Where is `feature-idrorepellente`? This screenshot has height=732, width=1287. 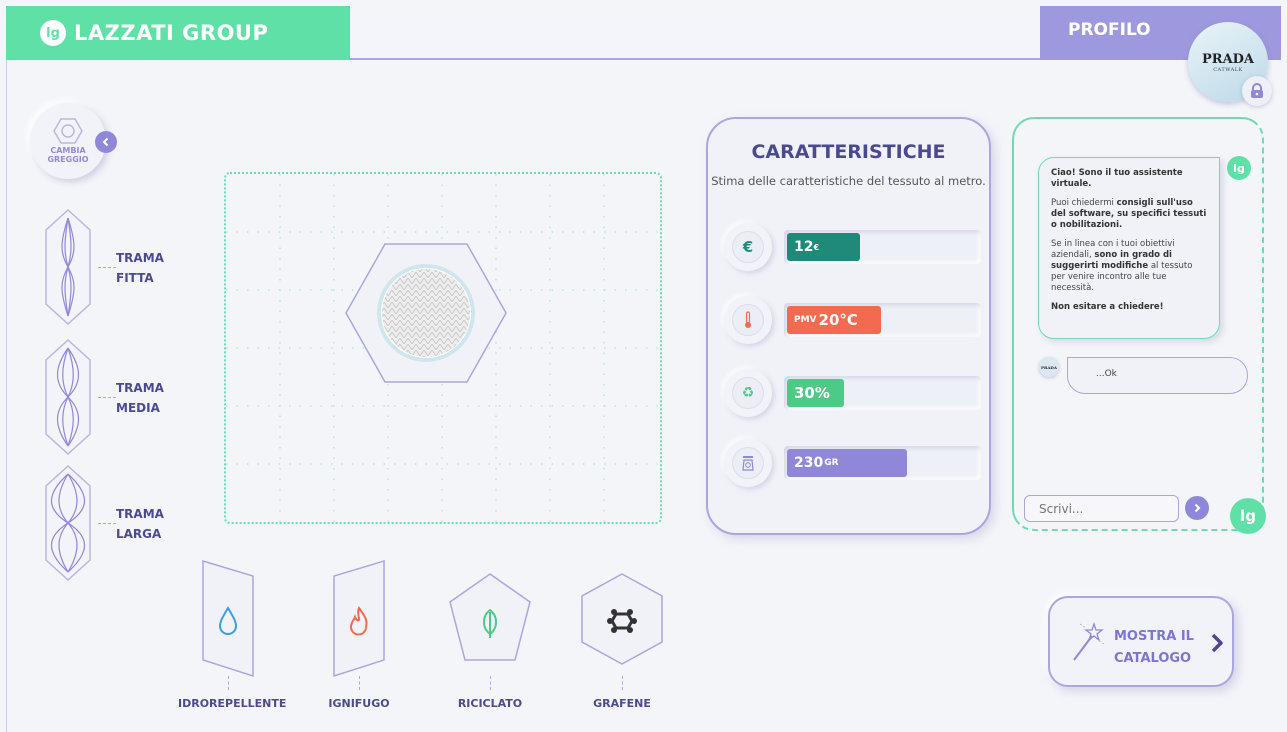 feature-idrorepellente is located at coordinates (228, 620).